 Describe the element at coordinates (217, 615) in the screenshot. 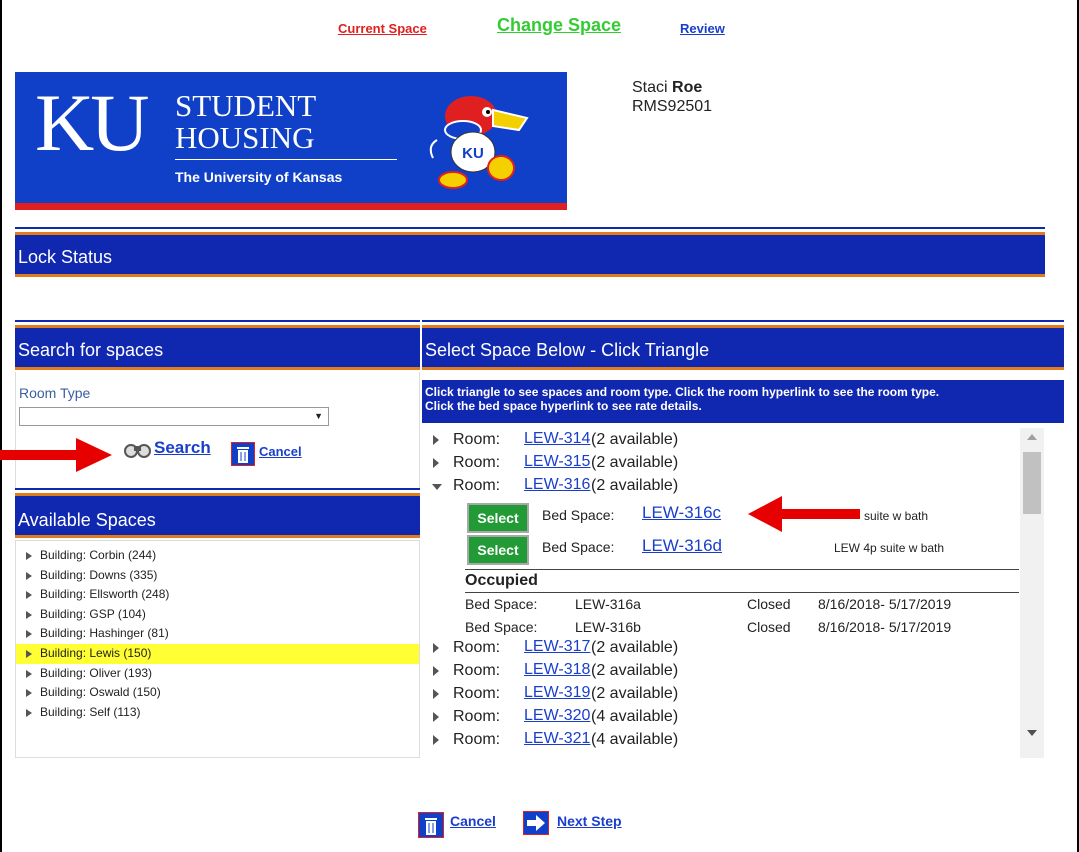

I see `building-item: Building: GSP (104)` at that location.